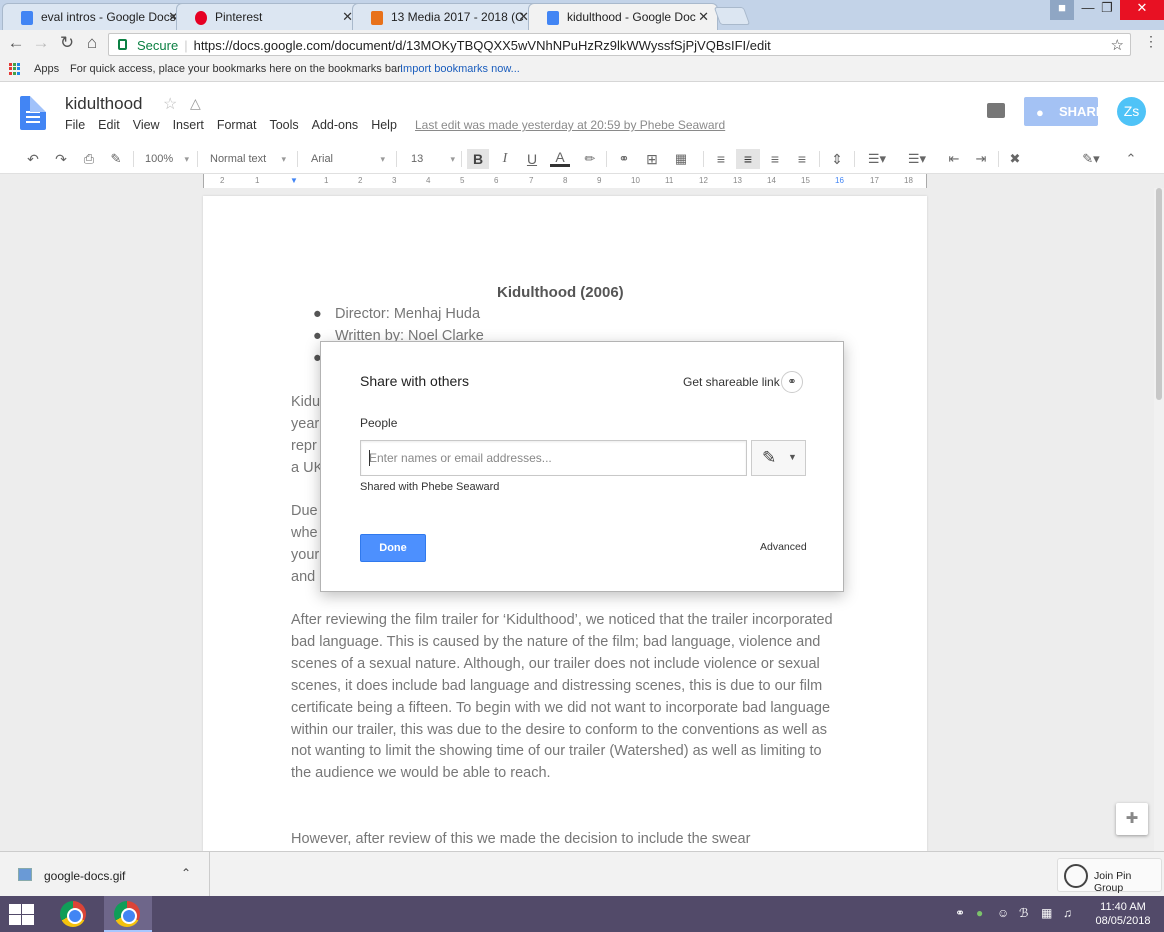 This screenshot has height=932, width=1164. What do you see at coordinates (305, 424) in the screenshot?
I see `paragraph-fragment: year` at bounding box center [305, 424].